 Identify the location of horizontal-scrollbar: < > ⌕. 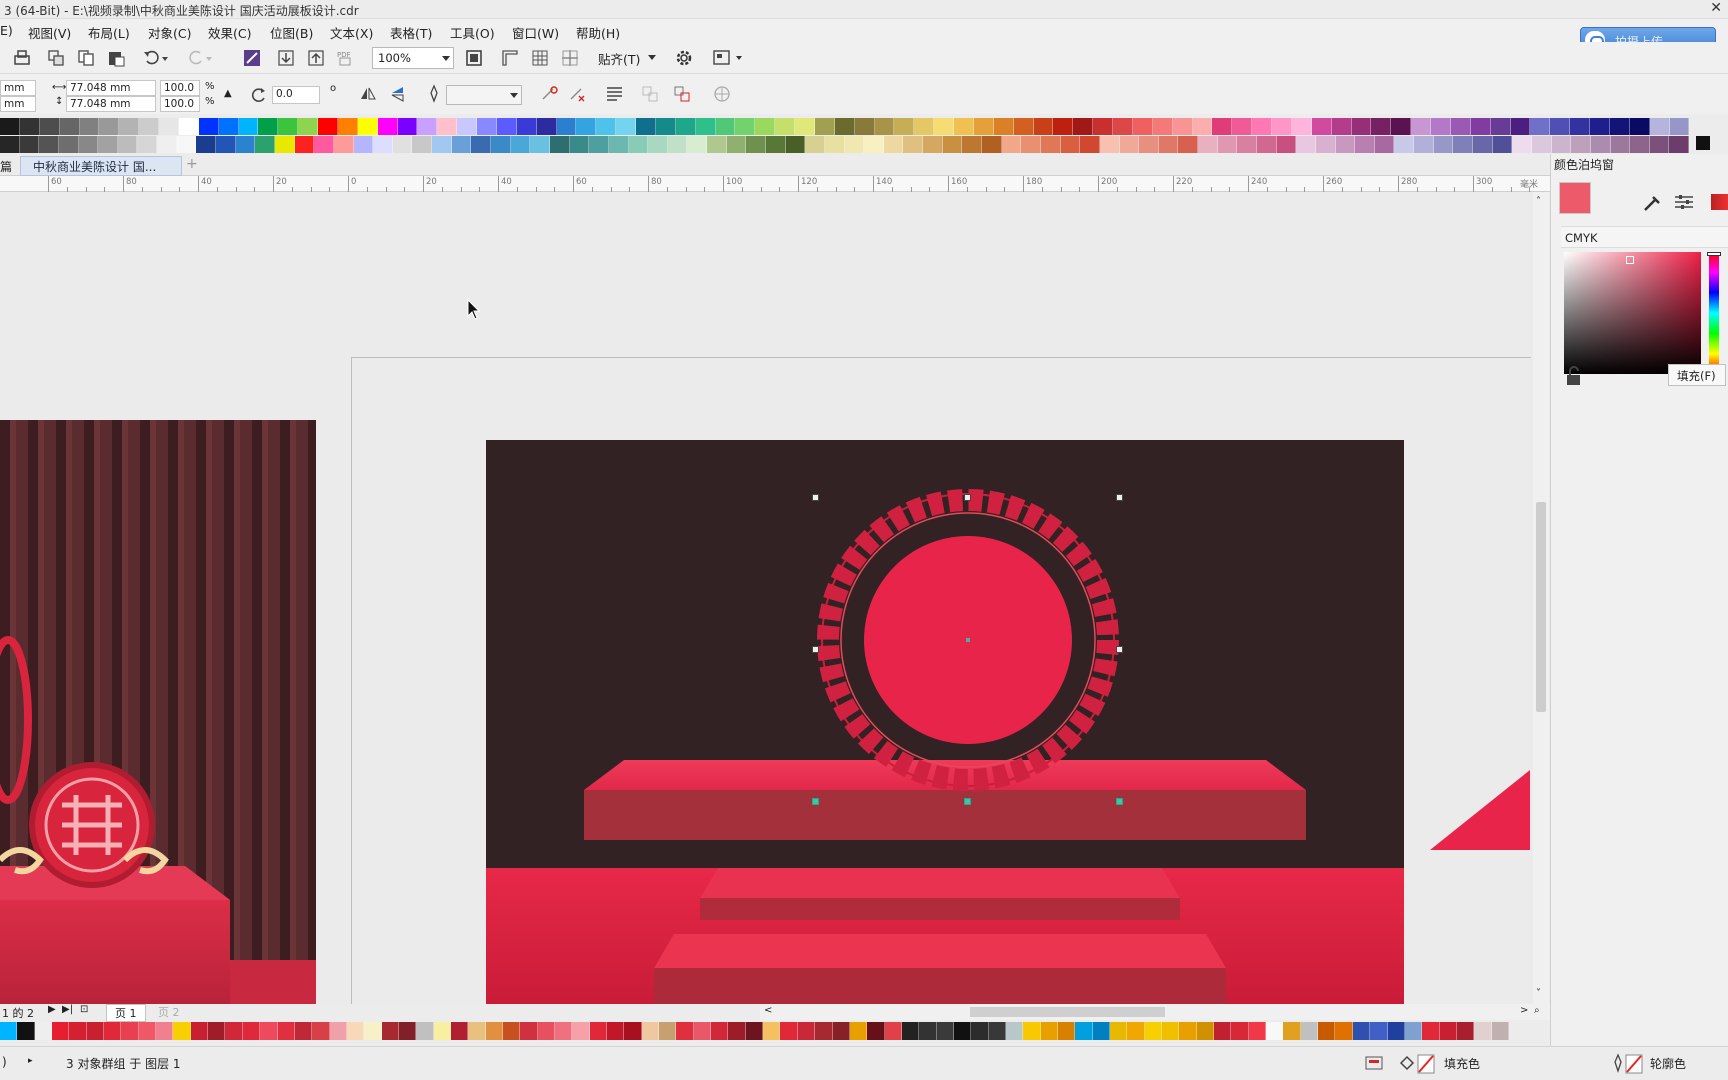
(1155, 1012).